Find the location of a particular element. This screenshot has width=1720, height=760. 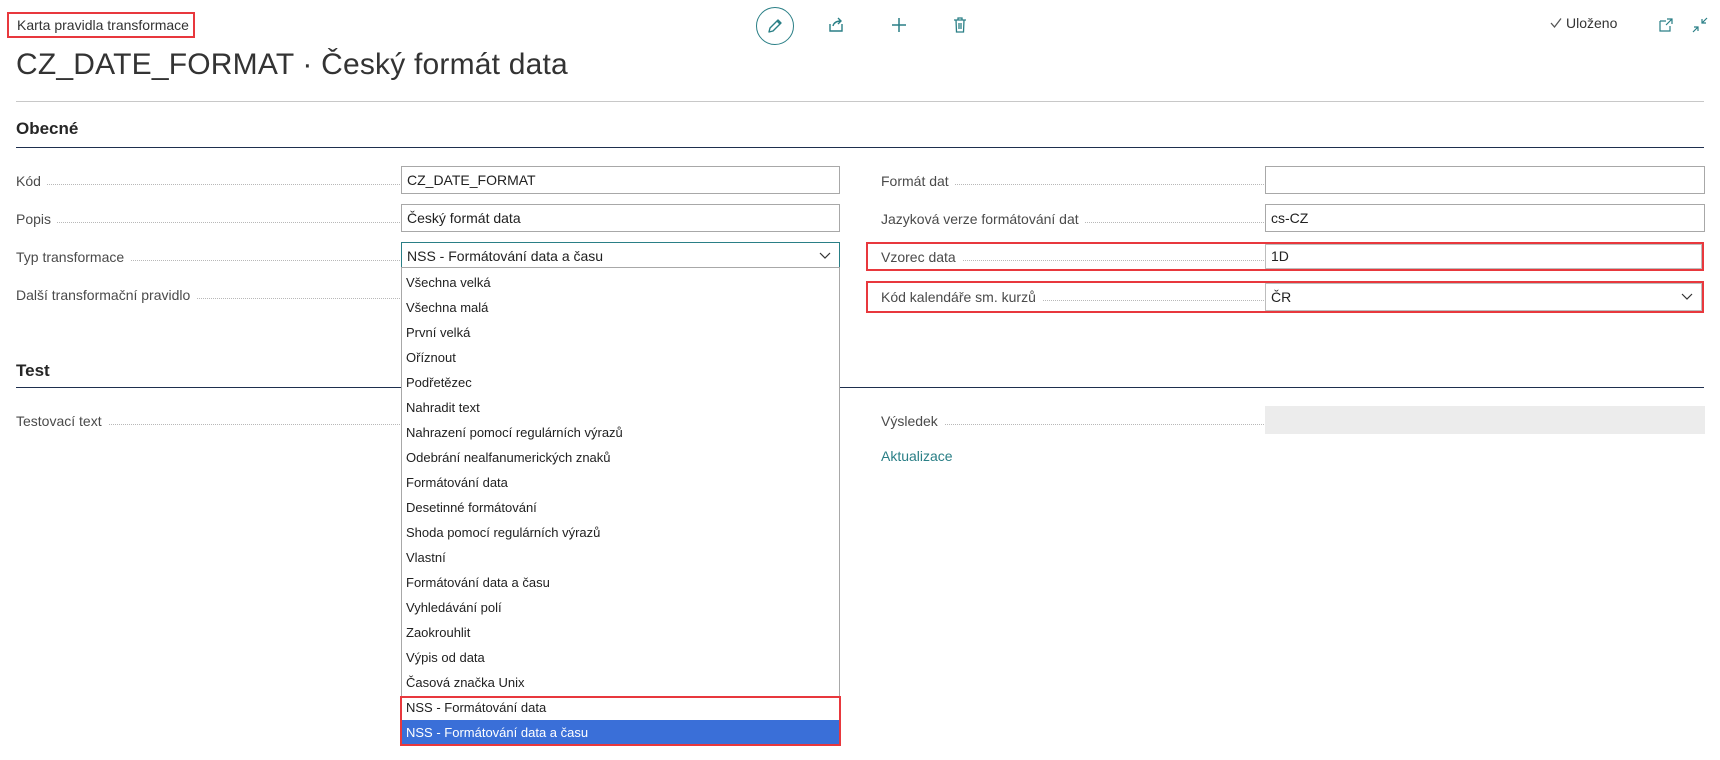

dropdown-option: Formátování data a času is located at coordinates (620, 582).